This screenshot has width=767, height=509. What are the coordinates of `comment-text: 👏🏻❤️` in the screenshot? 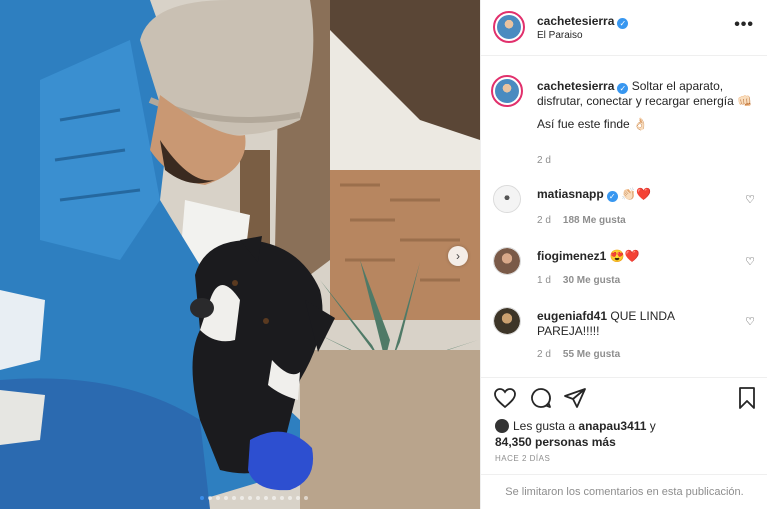 It's located at (636, 194).